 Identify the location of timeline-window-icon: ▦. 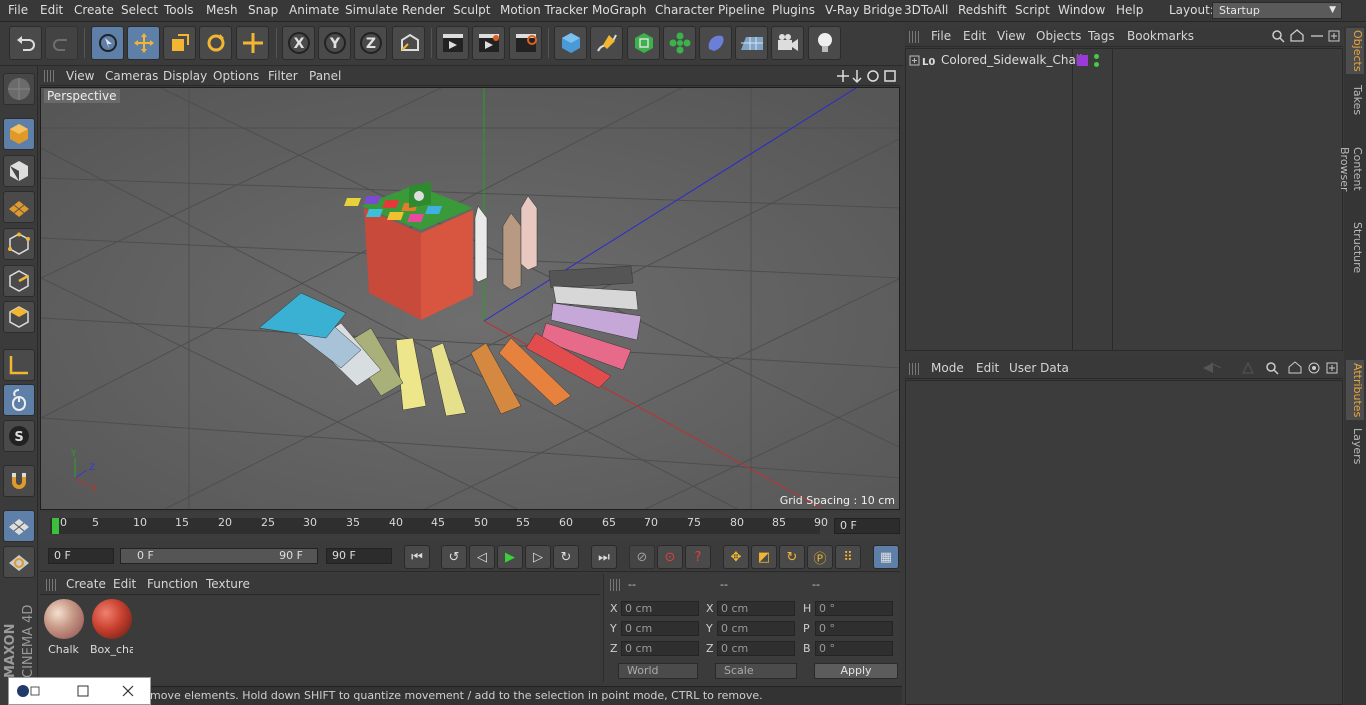
(886, 557).